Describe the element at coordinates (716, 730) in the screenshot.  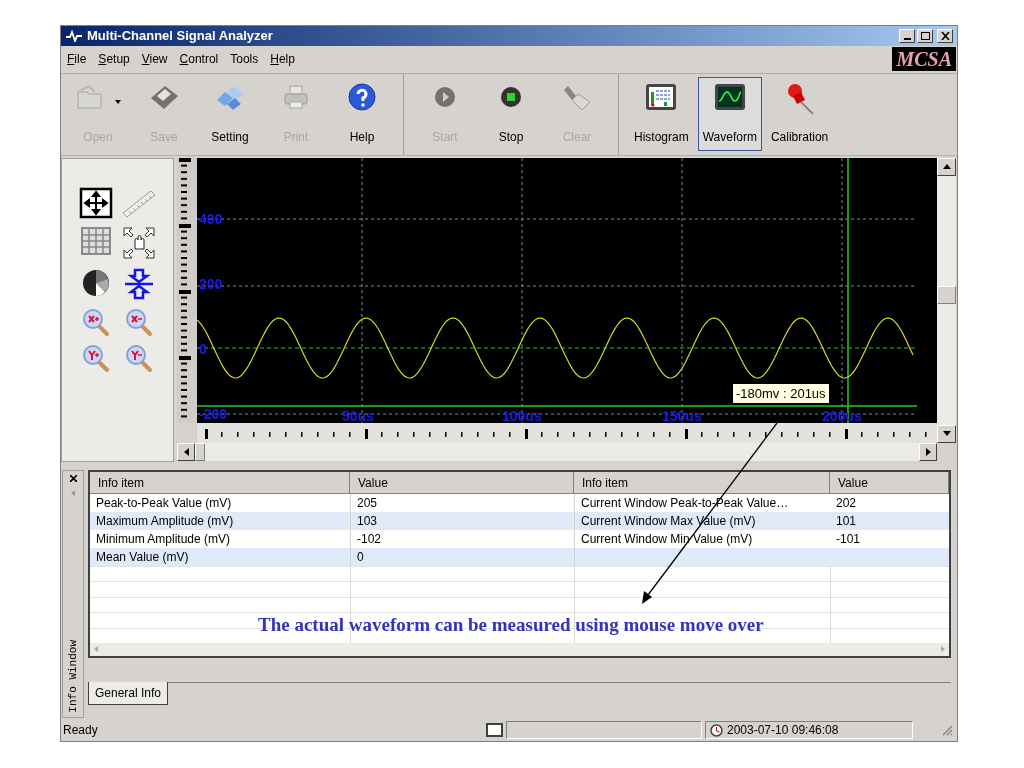
I see `clock-icon` at that location.